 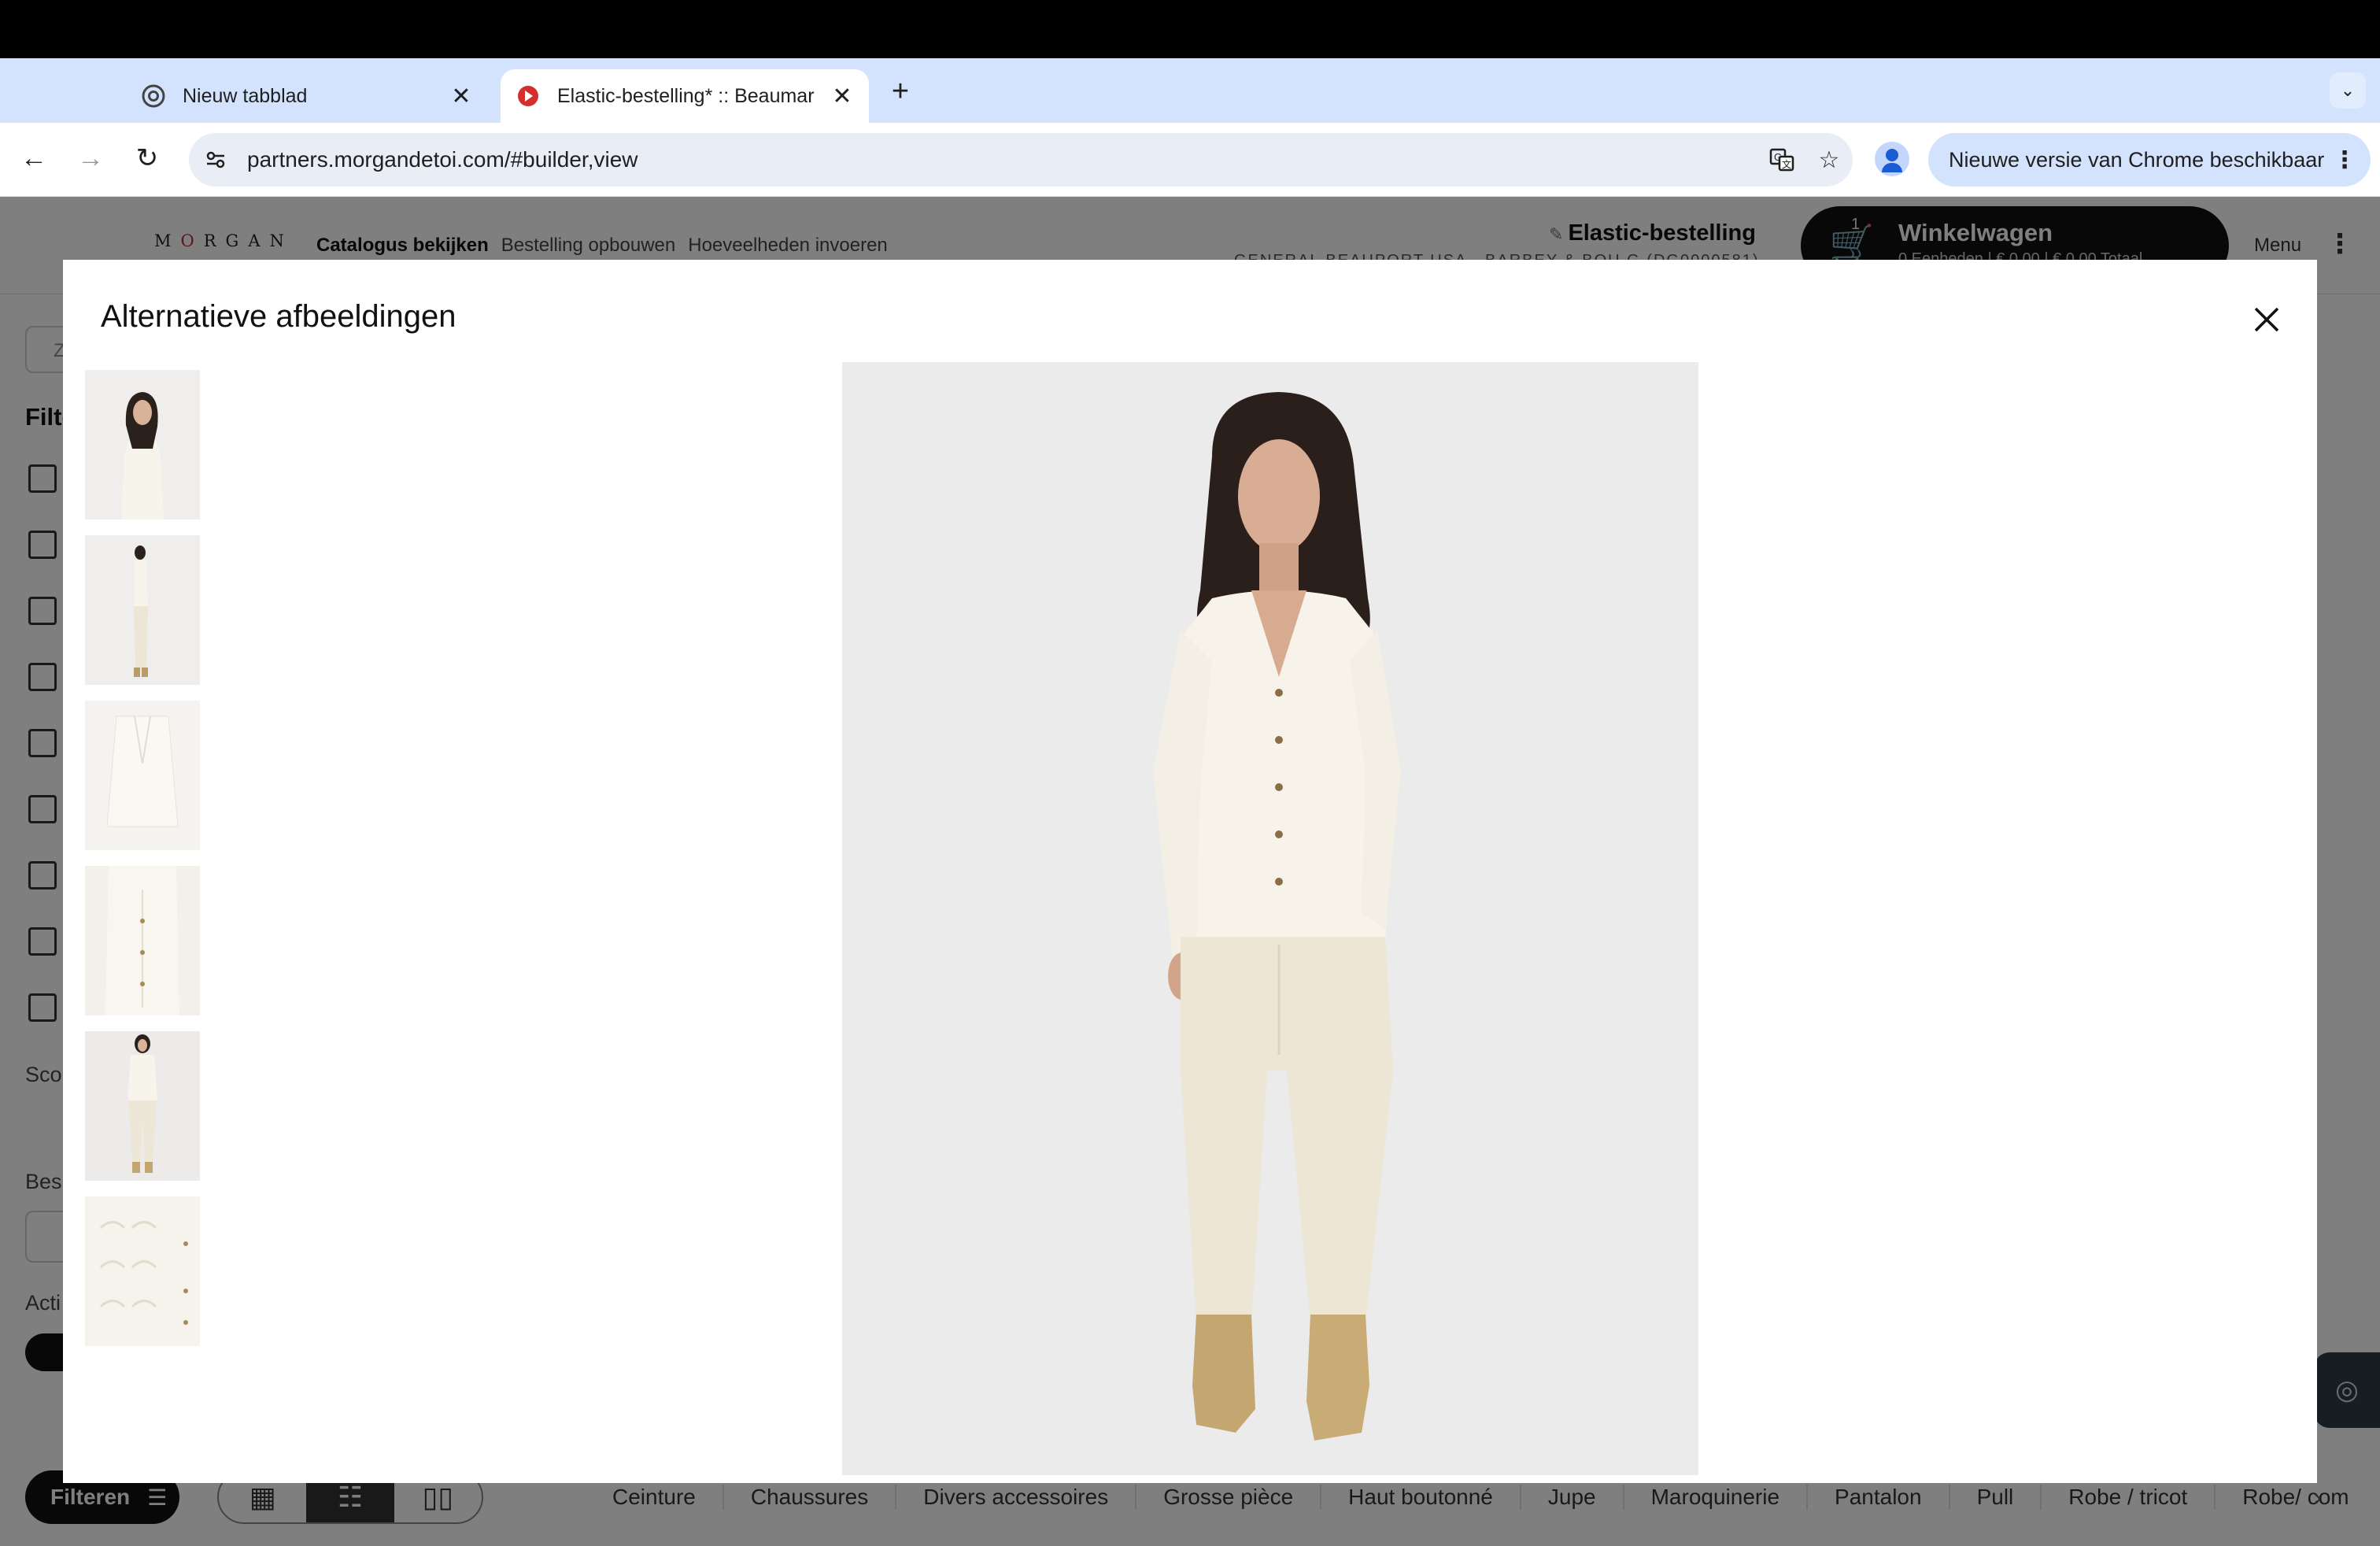 What do you see at coordinates (142, 940) in the screenshot?
I see `thumbnail-knit-detail` at bounding box center [142, 940].